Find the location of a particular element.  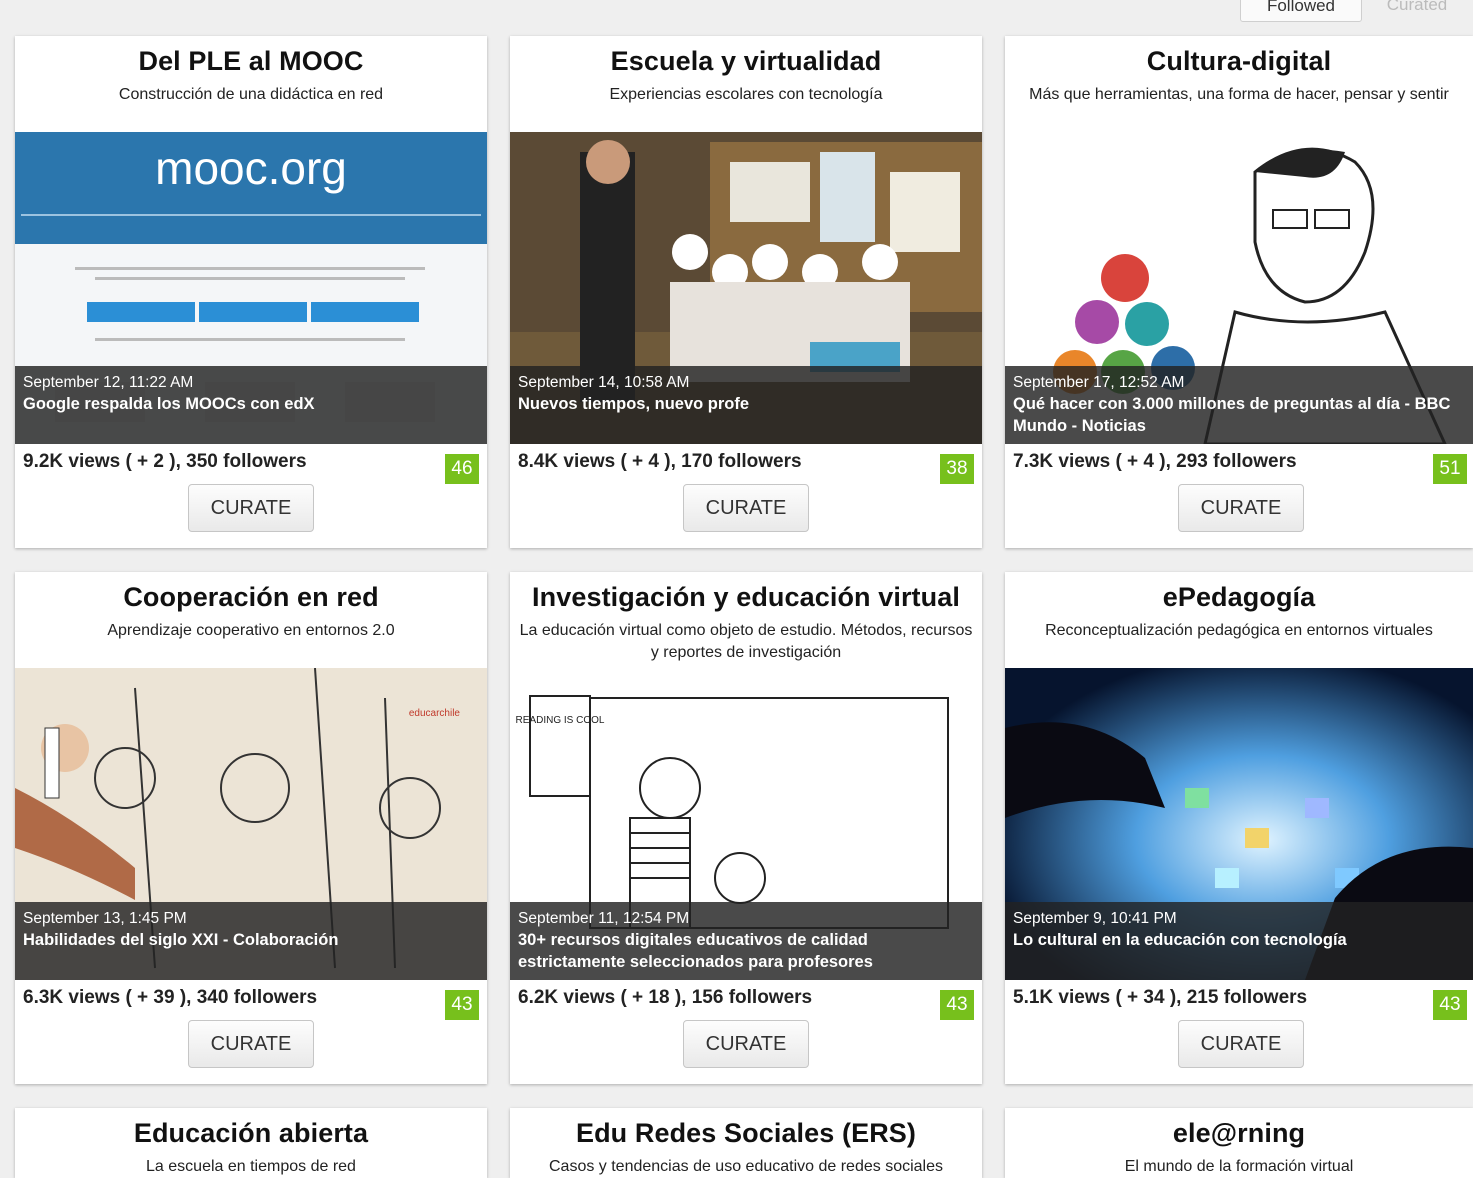

topic-title: ele@rning is located at coordinates (1239, 1133).